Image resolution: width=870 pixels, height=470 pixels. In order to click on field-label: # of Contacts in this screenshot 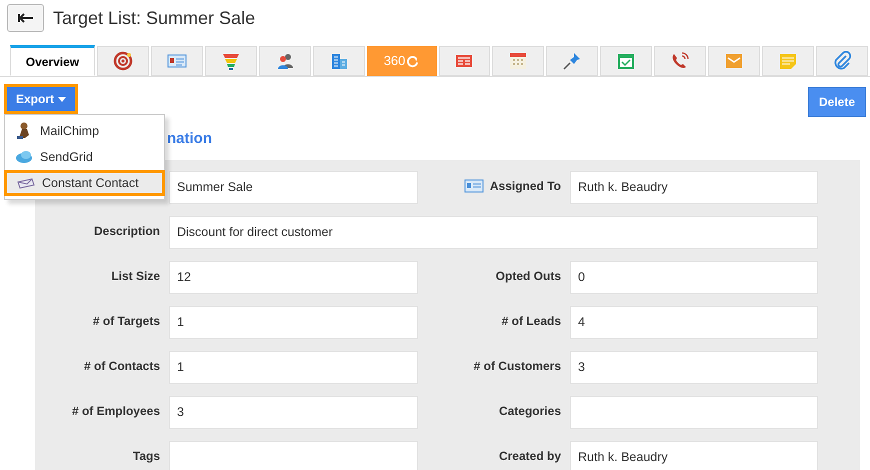, I will do `click(122, 366)`.